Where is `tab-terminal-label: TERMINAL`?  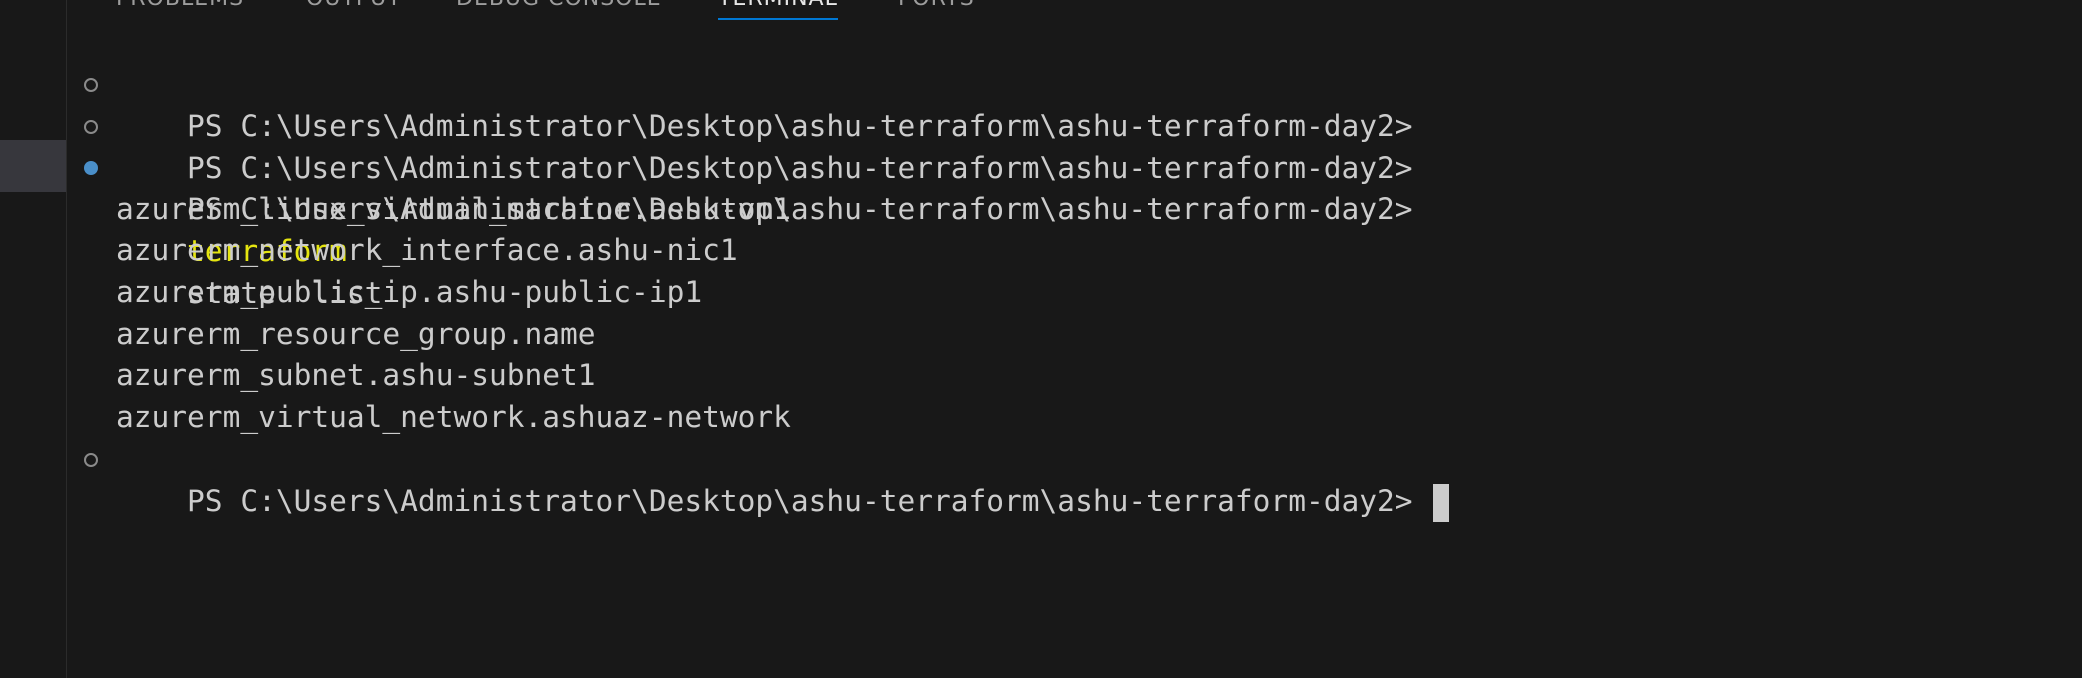
tab-terminal-label: TERMINAL is located at coordinates (778, 5).